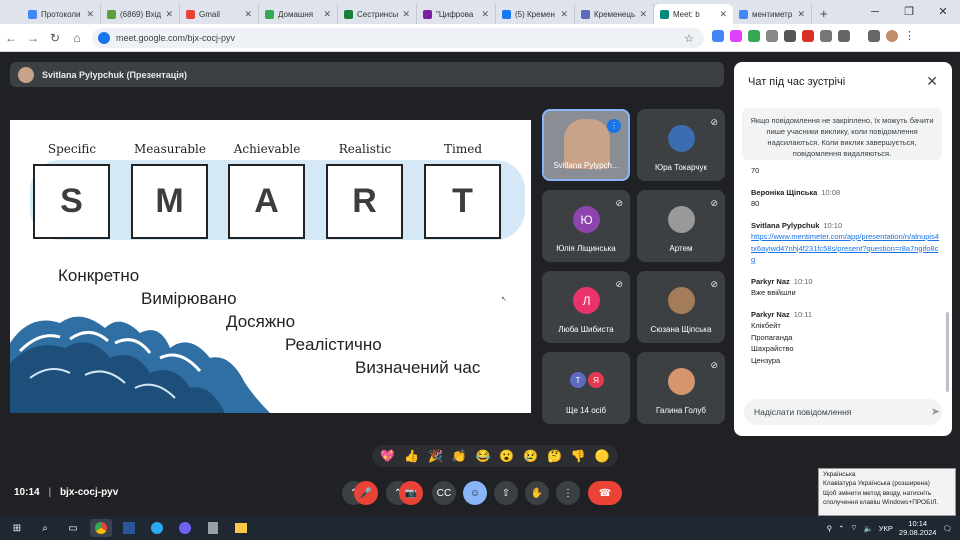 The height and width of the screenshot is (540, 960). What do you see at coordinates (784, 192) in the screenshot?
I see `message-sender: Вероніка Щіпська` at bounding box center [784, 192].